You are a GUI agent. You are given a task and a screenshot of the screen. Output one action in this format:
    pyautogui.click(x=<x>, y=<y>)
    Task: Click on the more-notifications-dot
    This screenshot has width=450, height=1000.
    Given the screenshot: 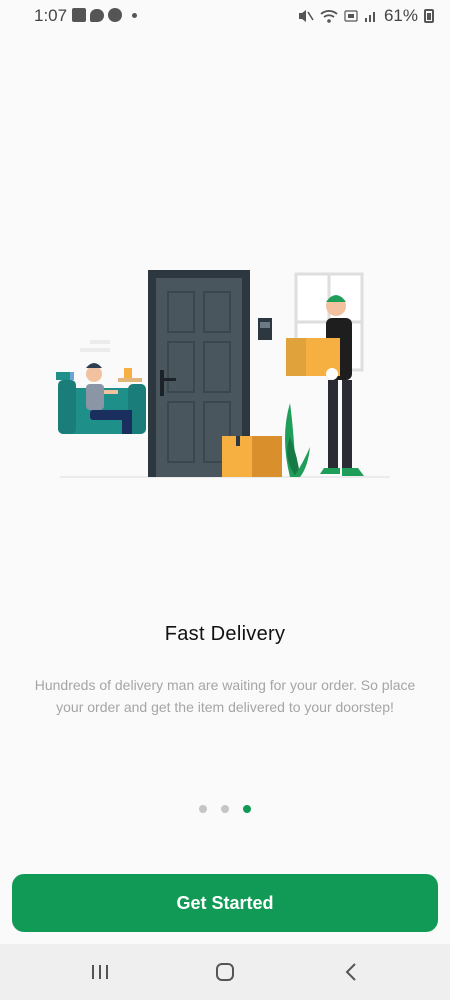 What is the action you would take?
    pyautogui.click(x=134, y=15)
    